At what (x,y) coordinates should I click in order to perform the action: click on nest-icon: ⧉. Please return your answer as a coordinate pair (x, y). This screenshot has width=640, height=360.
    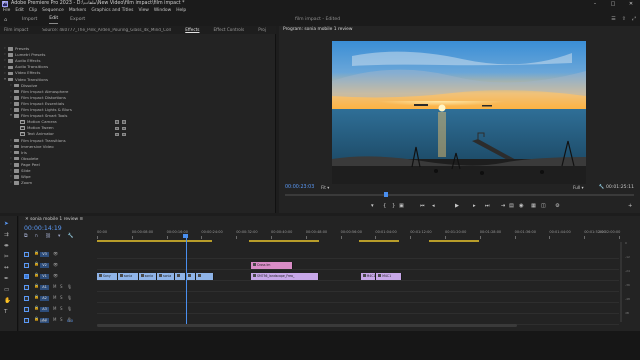
    Looking at the image, I should click on (25, 237).